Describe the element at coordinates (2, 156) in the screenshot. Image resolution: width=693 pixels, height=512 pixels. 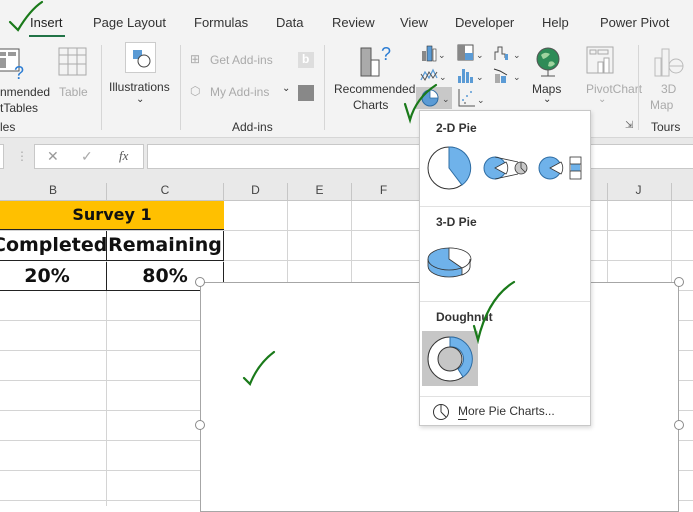
I see `name-box` at that location.